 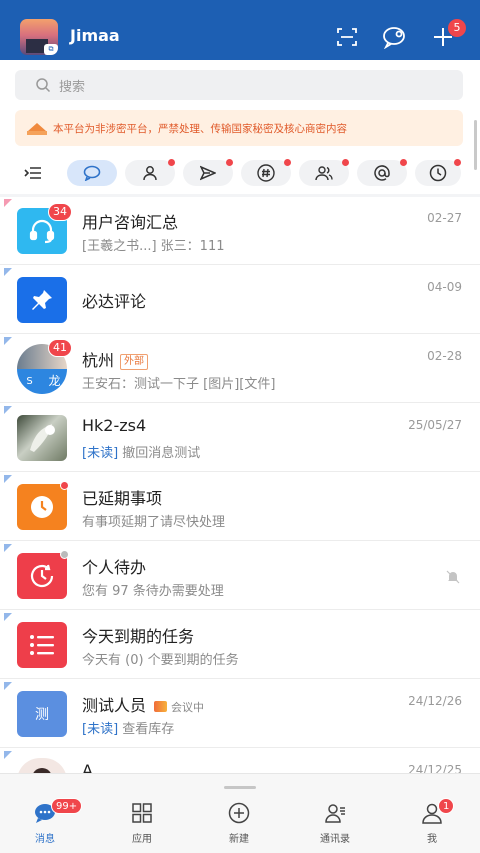 I want to click on tab-new: 新建, so click(x=239, y=821).